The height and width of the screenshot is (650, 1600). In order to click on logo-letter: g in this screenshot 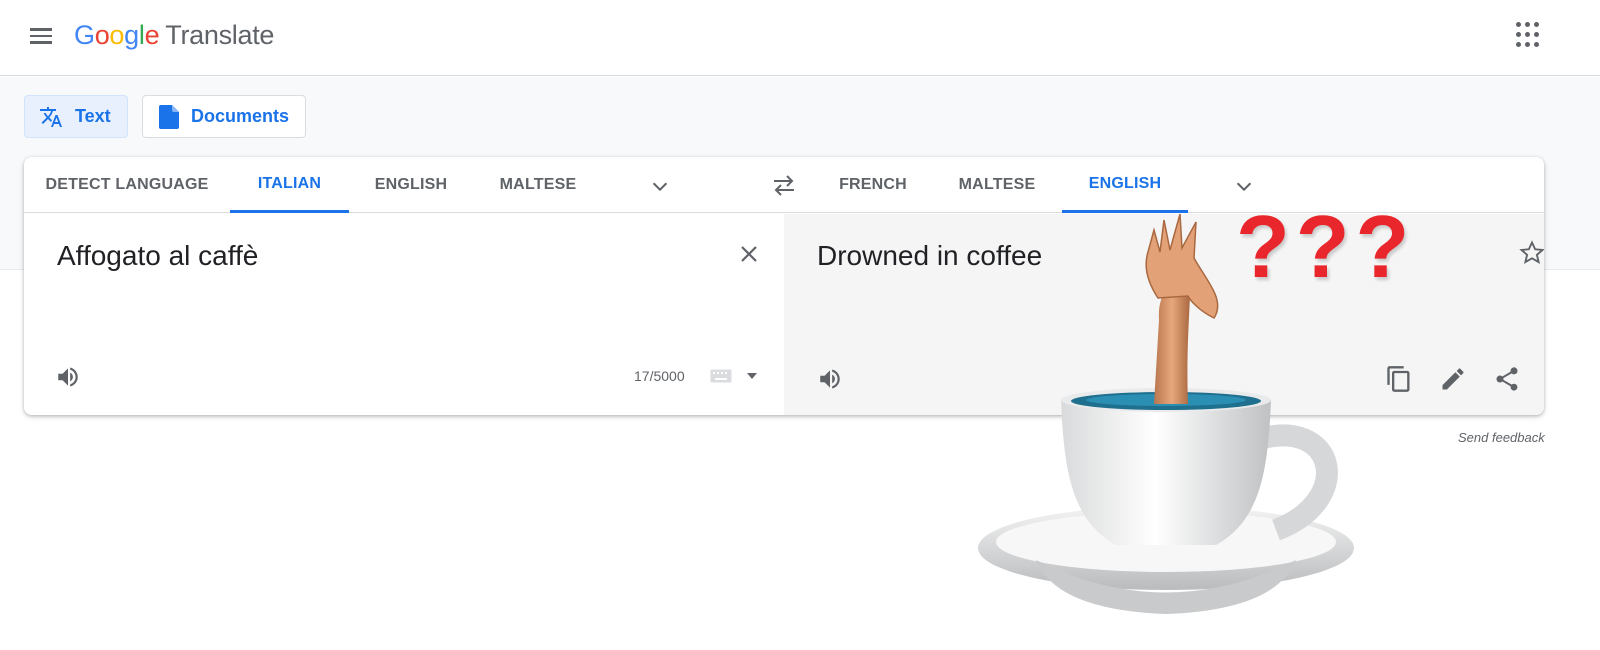, I will do `click(131, 35)`.